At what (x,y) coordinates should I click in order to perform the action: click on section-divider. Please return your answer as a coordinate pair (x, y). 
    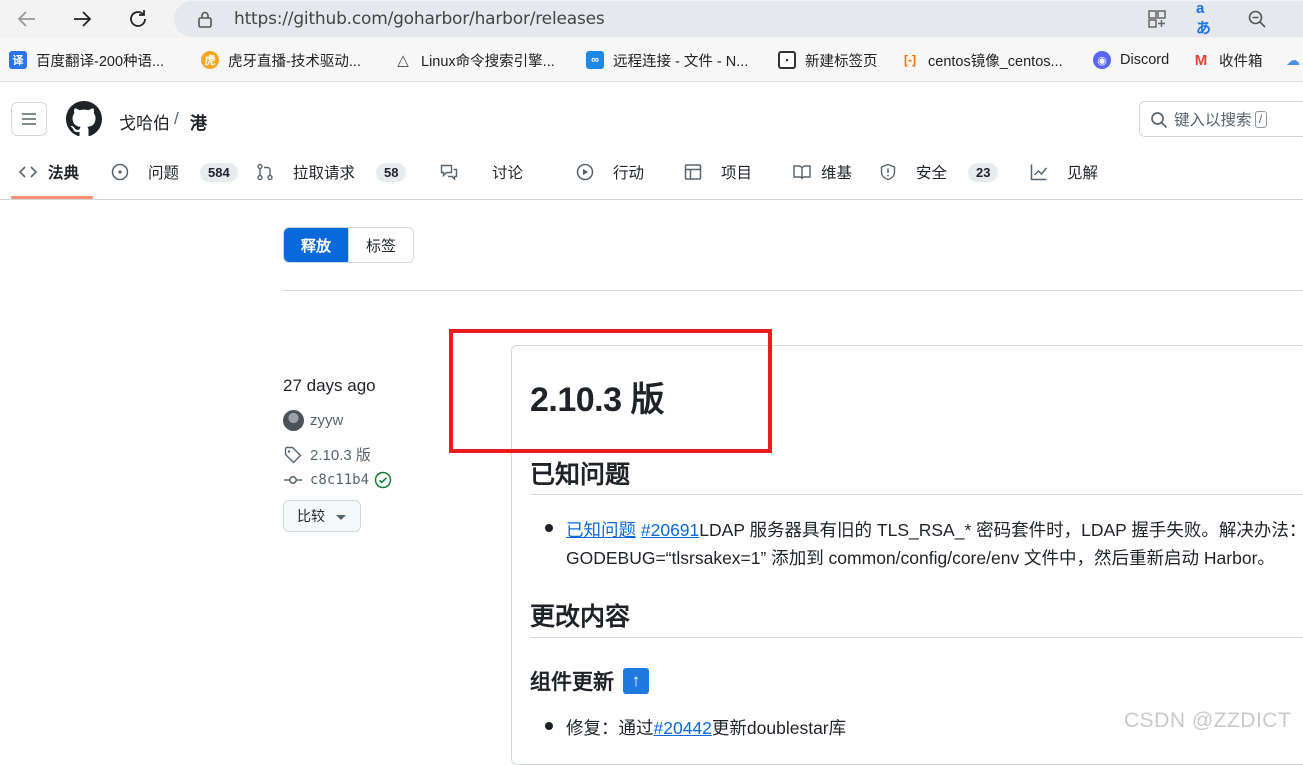
    Looking at the image, I should click on (793, 290).